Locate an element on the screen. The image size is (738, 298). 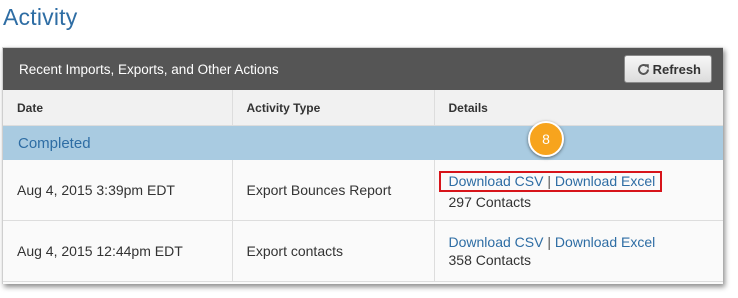
table-header-row: Date Activity Type Details is located at coordinates (363, 108).